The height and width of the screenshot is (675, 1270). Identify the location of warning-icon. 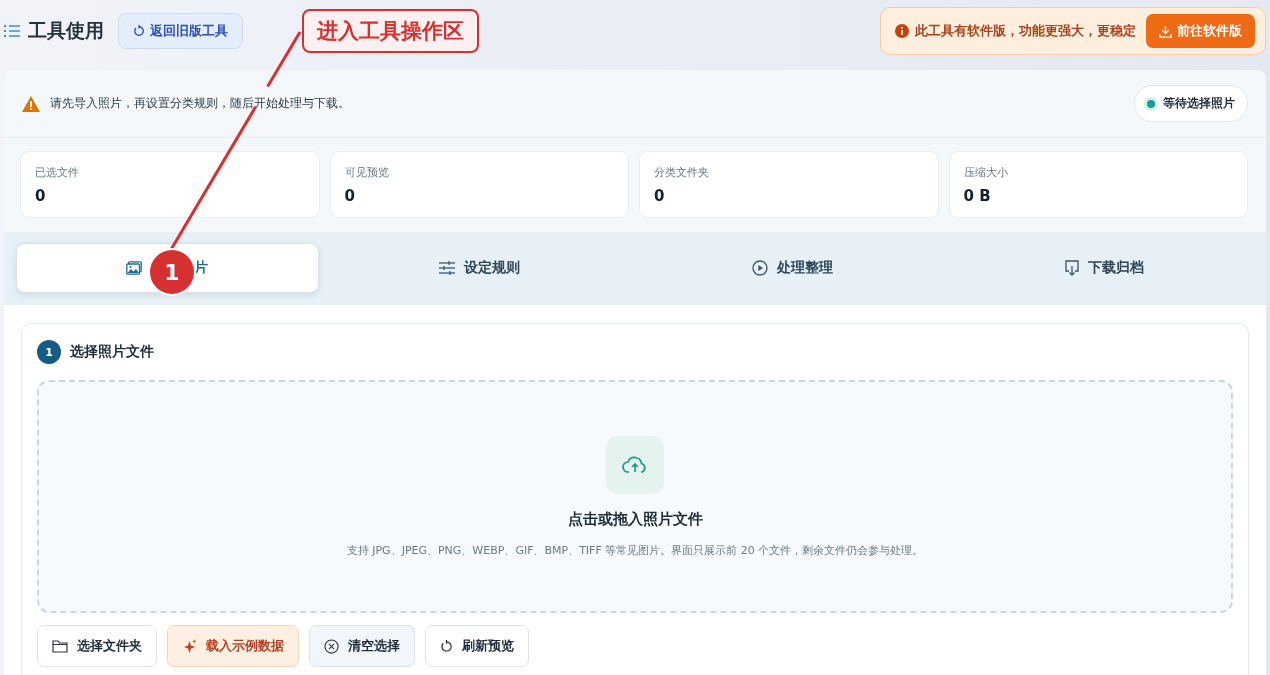
(31, 103).